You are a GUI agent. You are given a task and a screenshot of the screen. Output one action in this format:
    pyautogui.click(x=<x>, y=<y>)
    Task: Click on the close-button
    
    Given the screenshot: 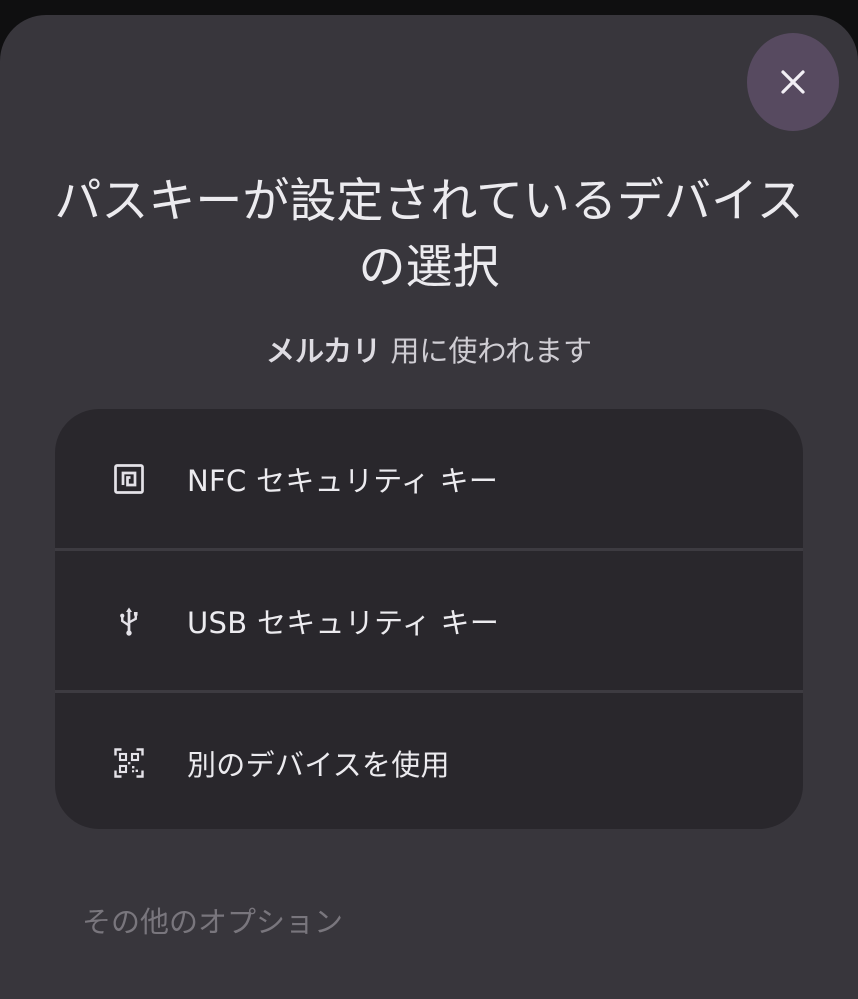 What is the action you would take?
    pyautogui.click(x=793, y=82)
    